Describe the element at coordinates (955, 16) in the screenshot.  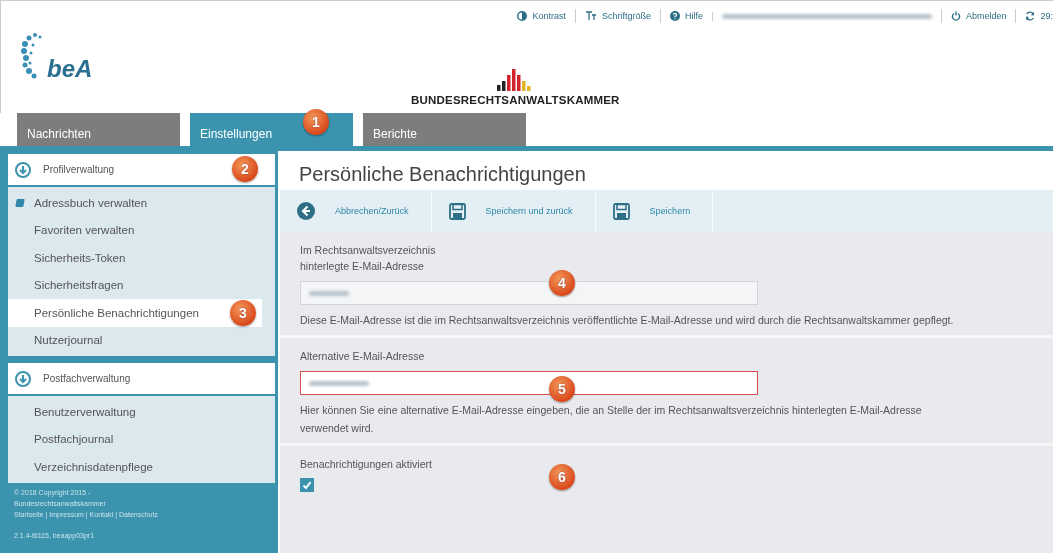
I see `power-icon` at that location.